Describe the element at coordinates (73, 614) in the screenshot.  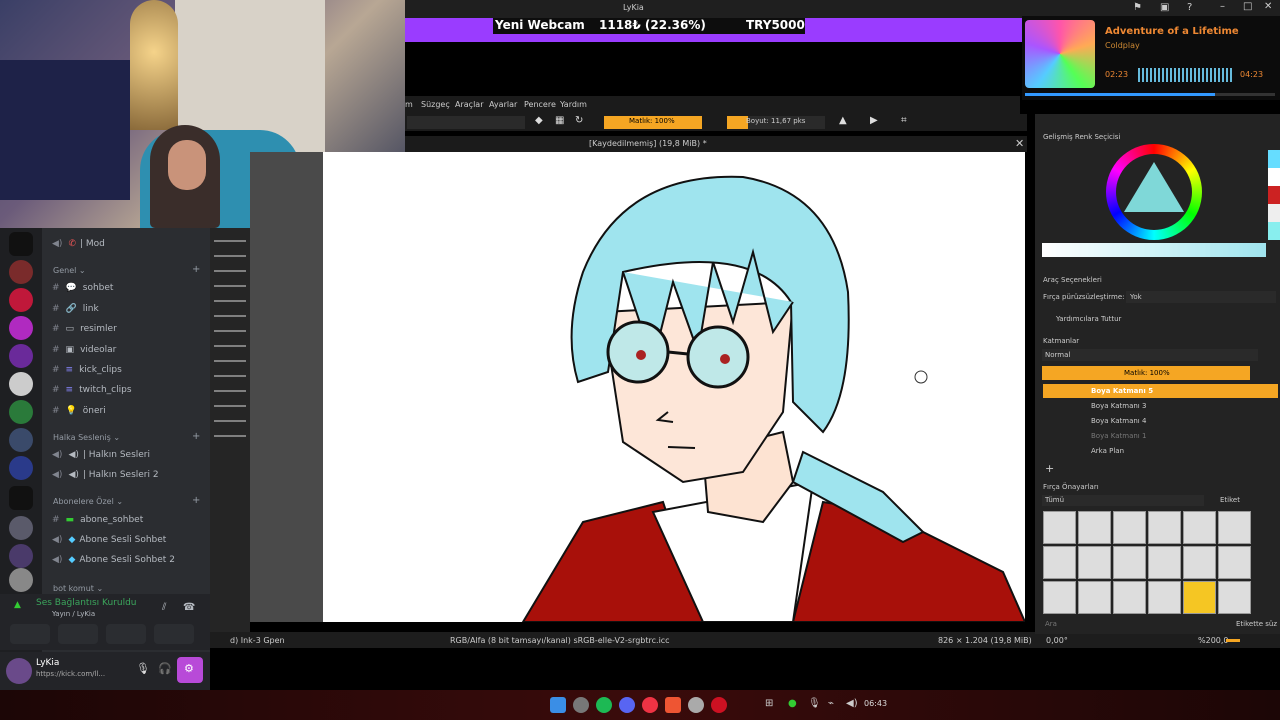
I see `voice-channel-name: Yayın / LyKia` at that location.